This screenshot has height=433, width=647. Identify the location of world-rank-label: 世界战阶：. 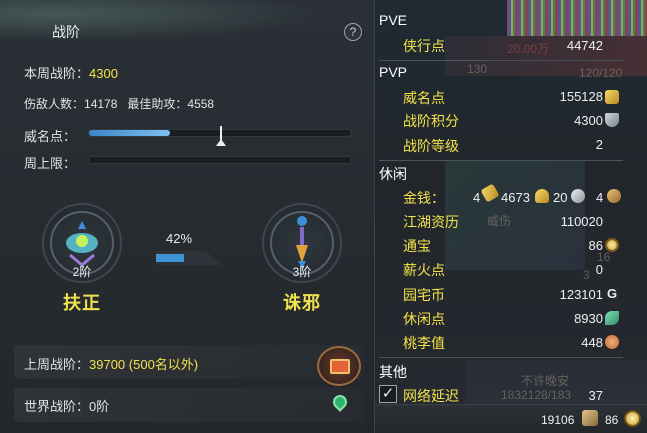
(57, 406).